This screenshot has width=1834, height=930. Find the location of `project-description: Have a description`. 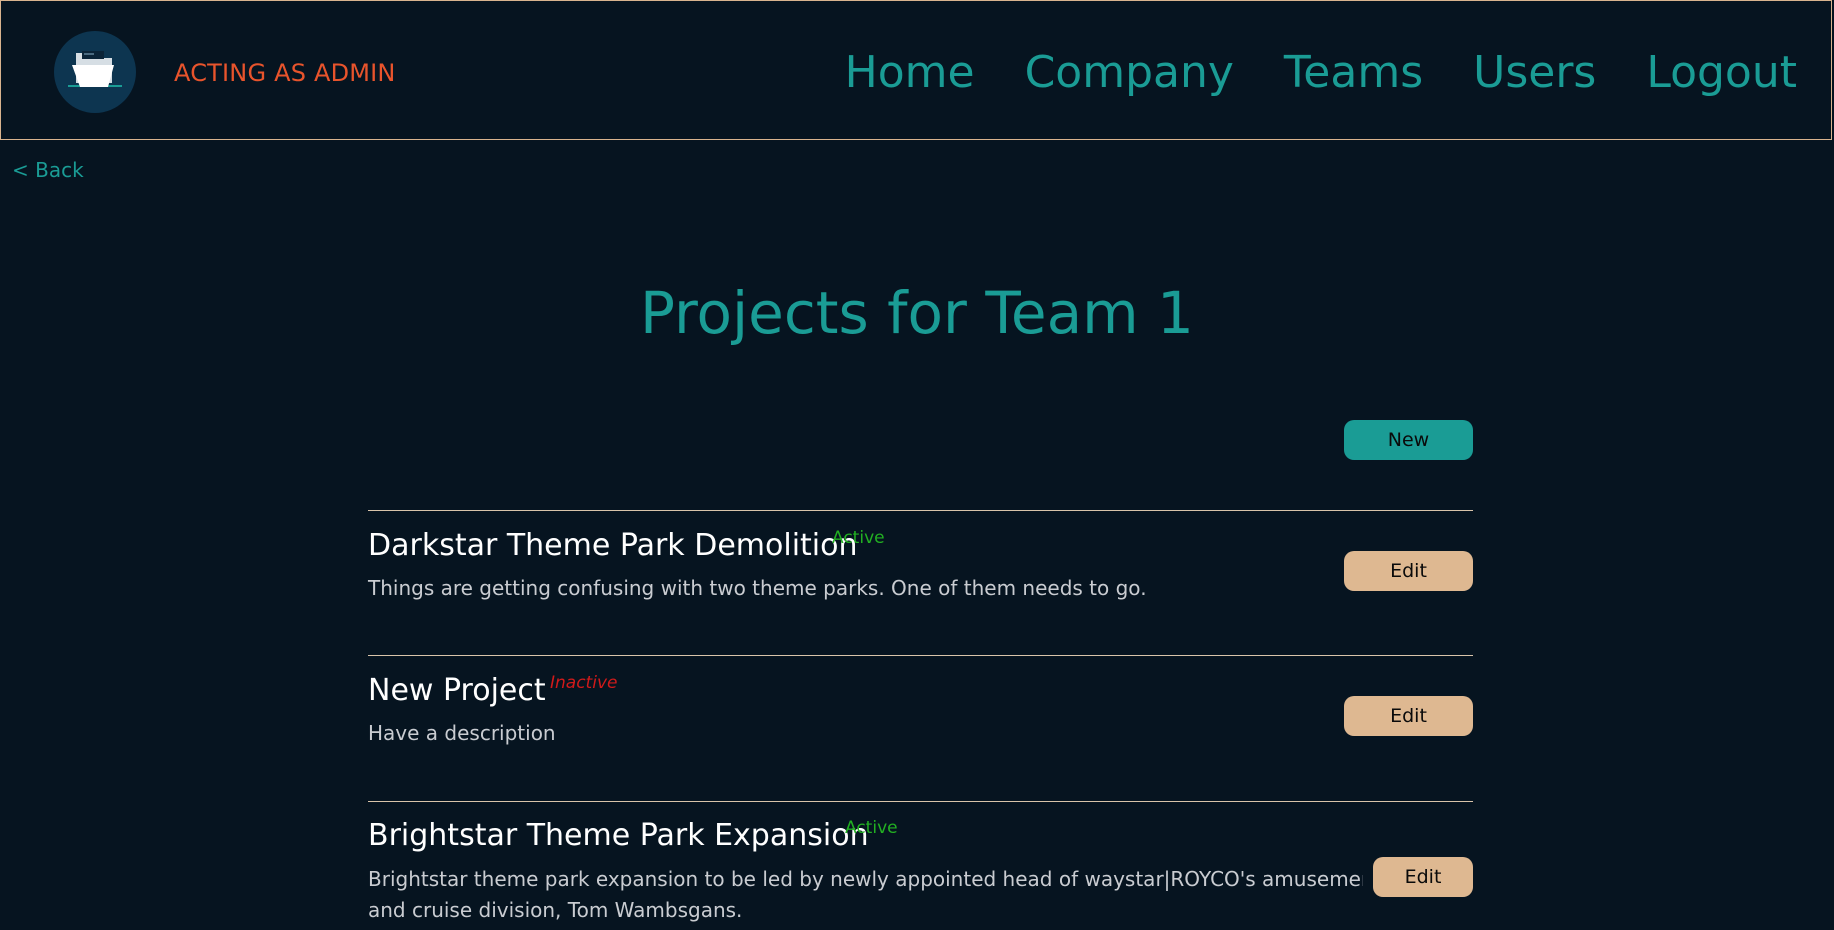

project-description: Have a description is located at coordinates (462, 733).